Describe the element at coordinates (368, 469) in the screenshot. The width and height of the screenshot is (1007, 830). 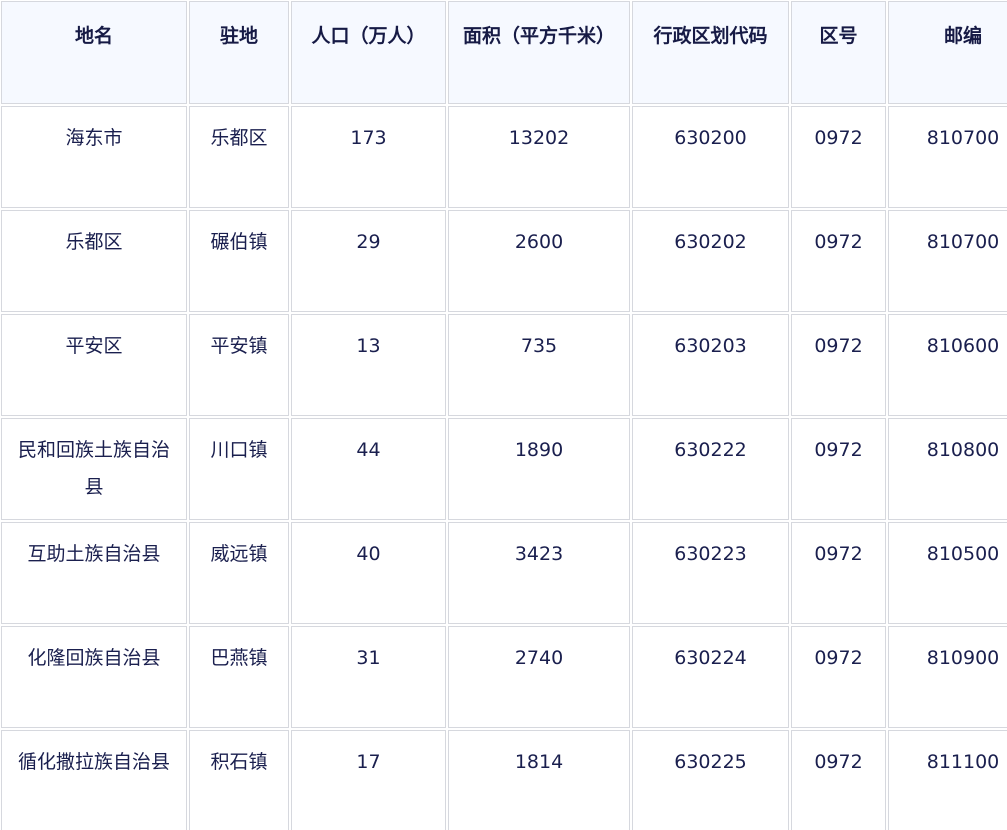
I see `cell-population: 44` at that location.